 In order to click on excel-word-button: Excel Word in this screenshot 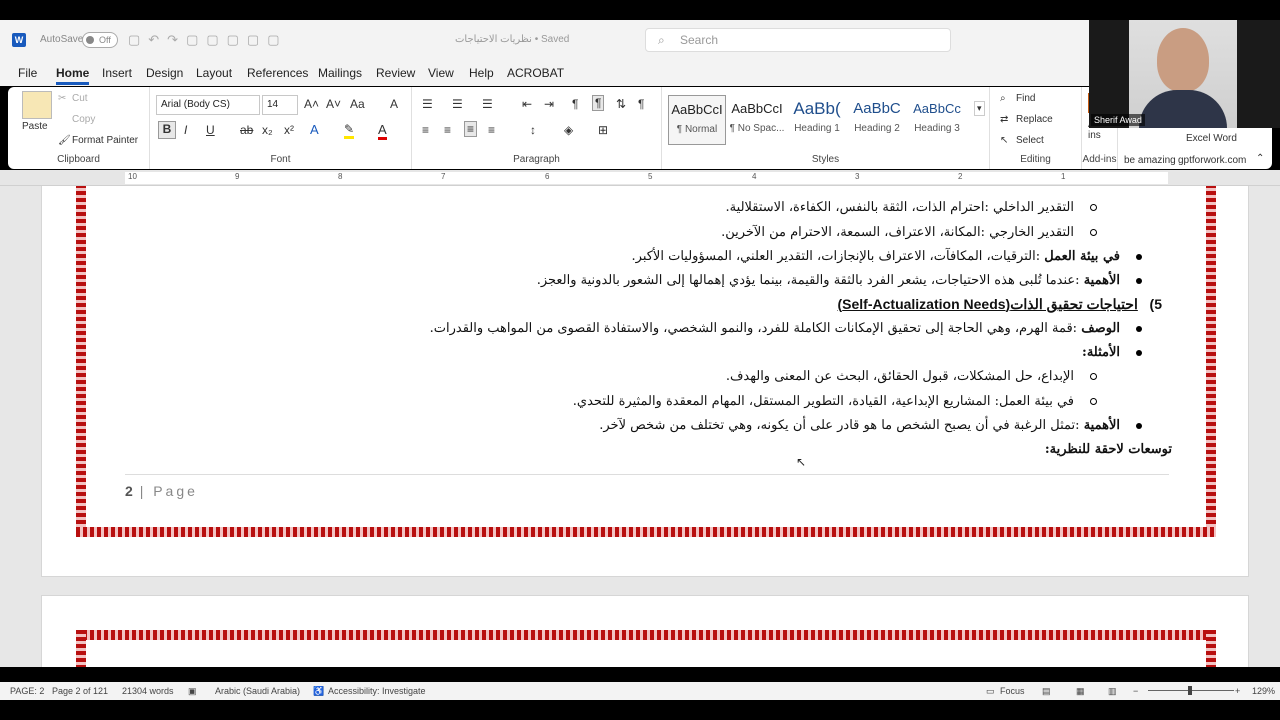, I will do `click(1211, 138)`.